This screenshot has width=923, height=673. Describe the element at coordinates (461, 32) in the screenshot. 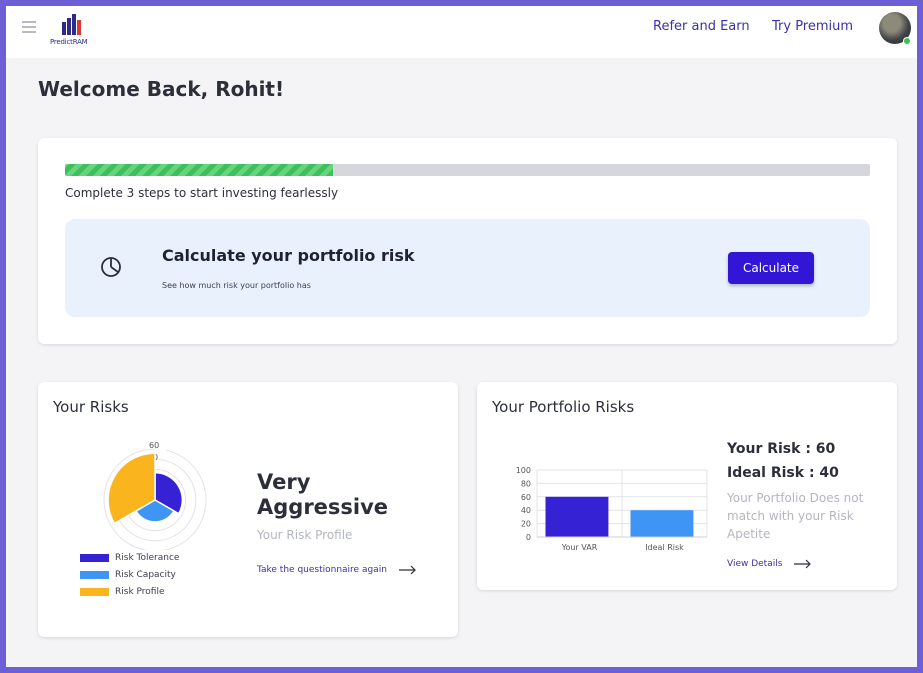

I see `top-bar: PredictRAM Refer and Earn Try Premium` at that location.